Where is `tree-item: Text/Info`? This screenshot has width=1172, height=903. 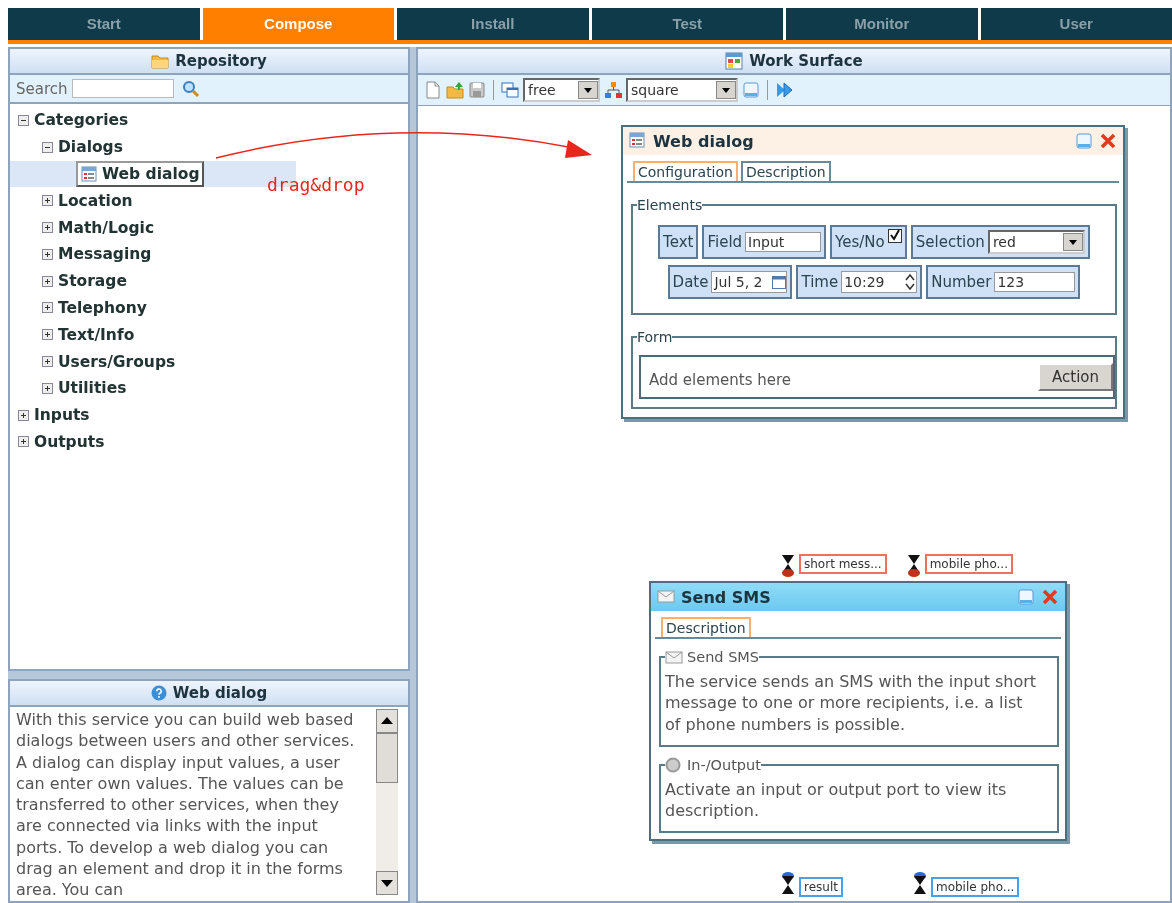 tree-item: Text/Info is located at coordinates (209, 335).